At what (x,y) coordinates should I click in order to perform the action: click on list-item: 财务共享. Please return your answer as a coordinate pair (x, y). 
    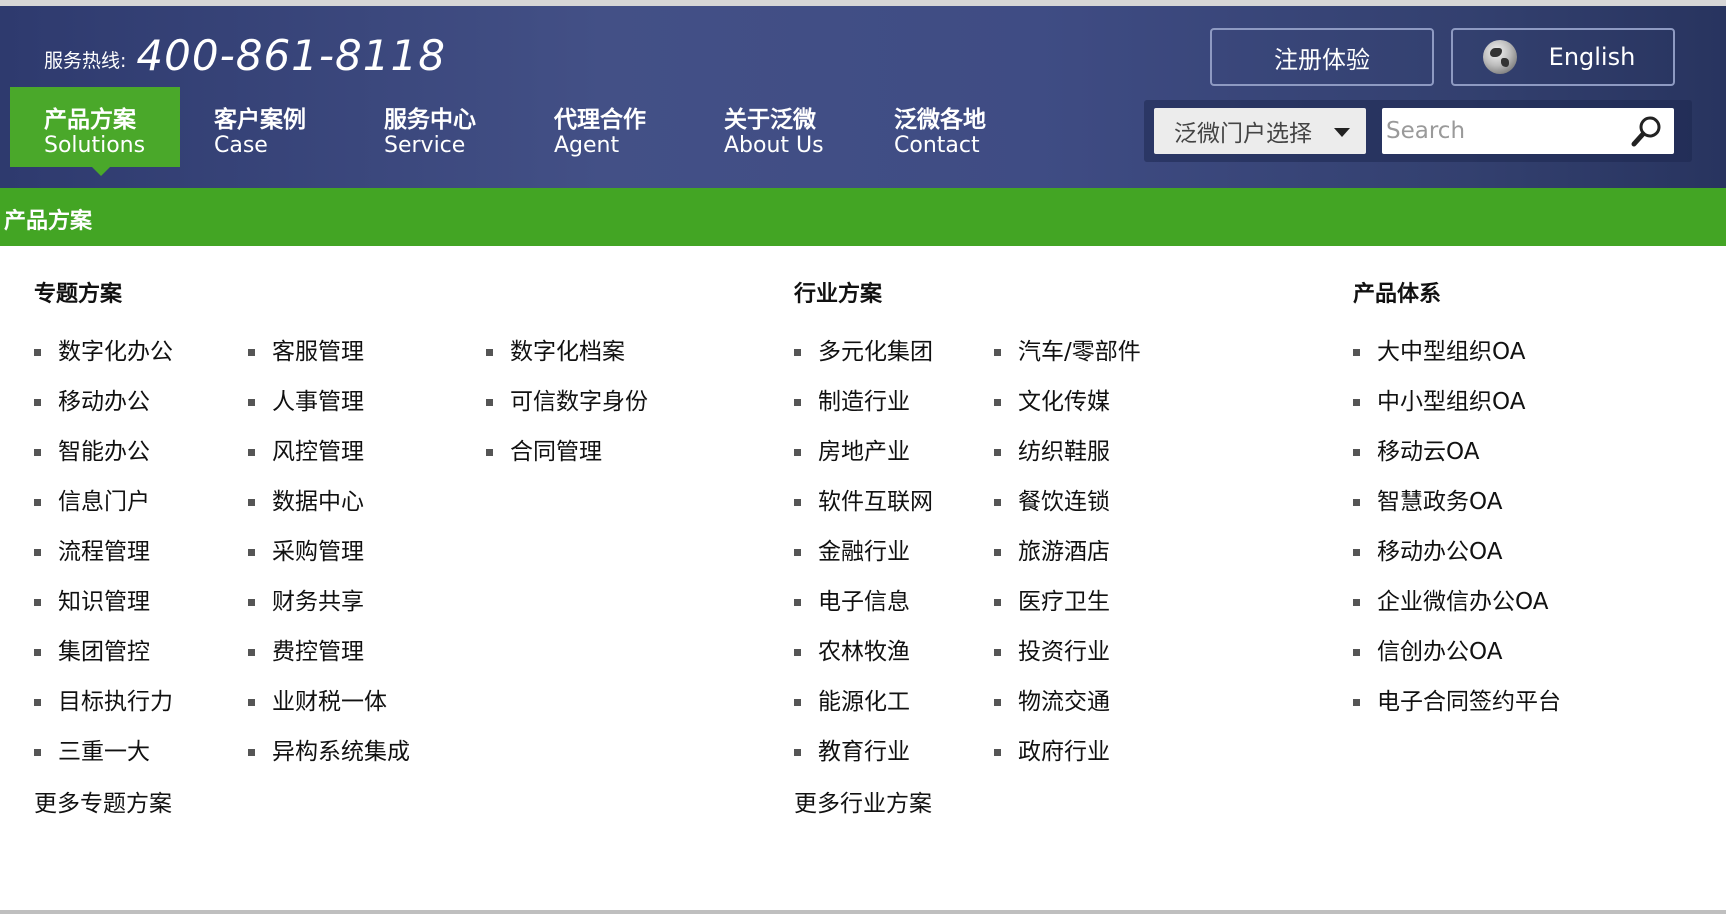
    Looking at the image, I should click on (329, 607).